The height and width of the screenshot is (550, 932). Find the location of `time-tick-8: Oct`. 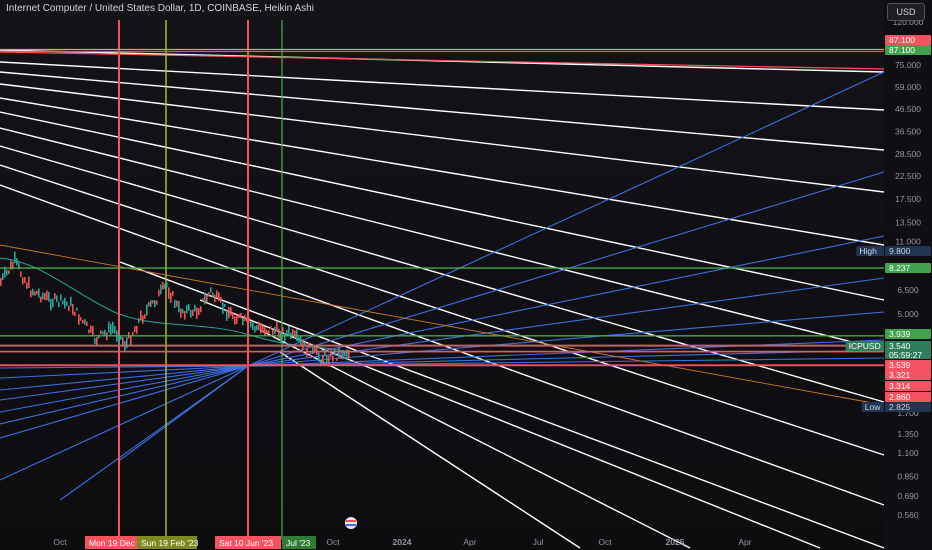

time-tick-8: Oct is located at coordinates (605, 542).